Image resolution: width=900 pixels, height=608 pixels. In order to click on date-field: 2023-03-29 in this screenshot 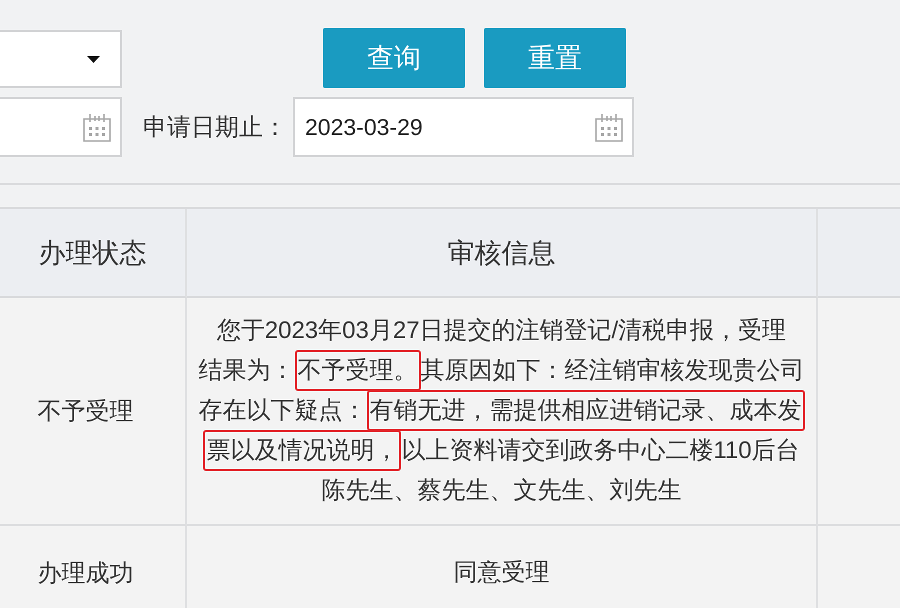, I will do `click(463, 127)`.